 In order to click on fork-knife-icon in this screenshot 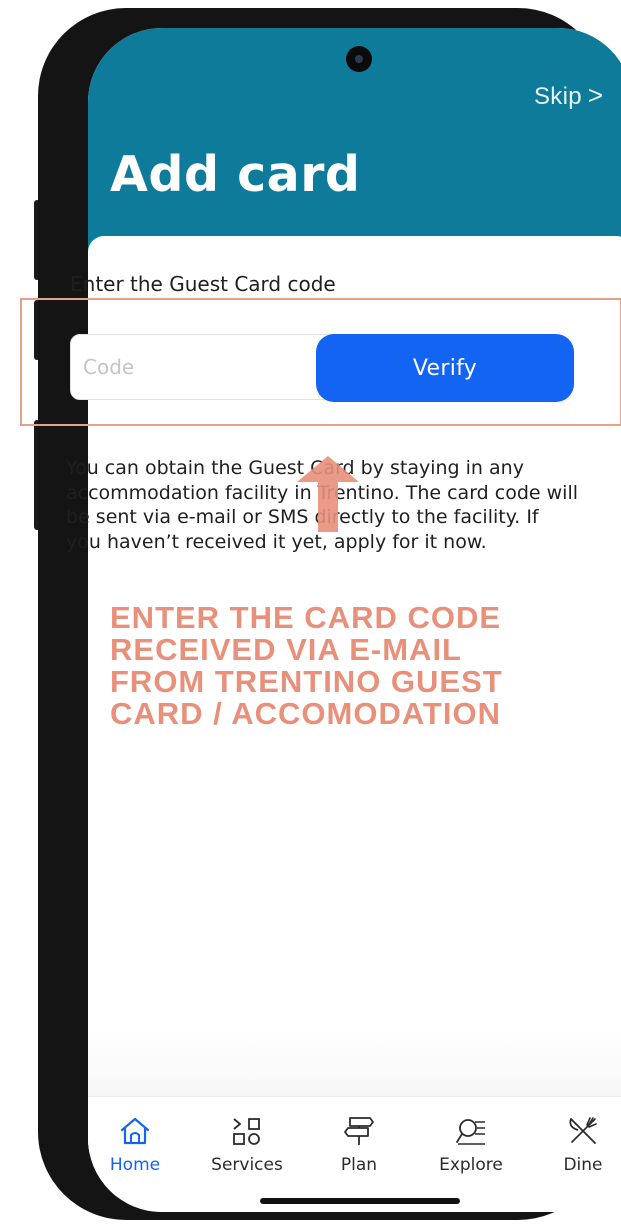, I will do `click(583, 1130)`.